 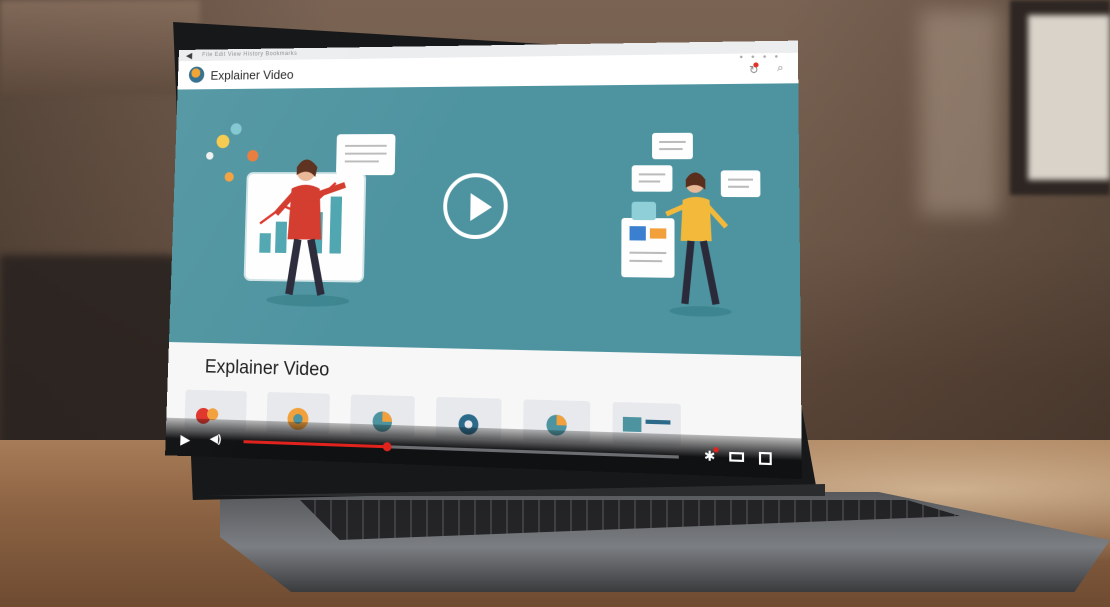 What do you see at coordinates (755, 64) in the screenshot?
I see `notification-dot` at bounding box center [755, 64].